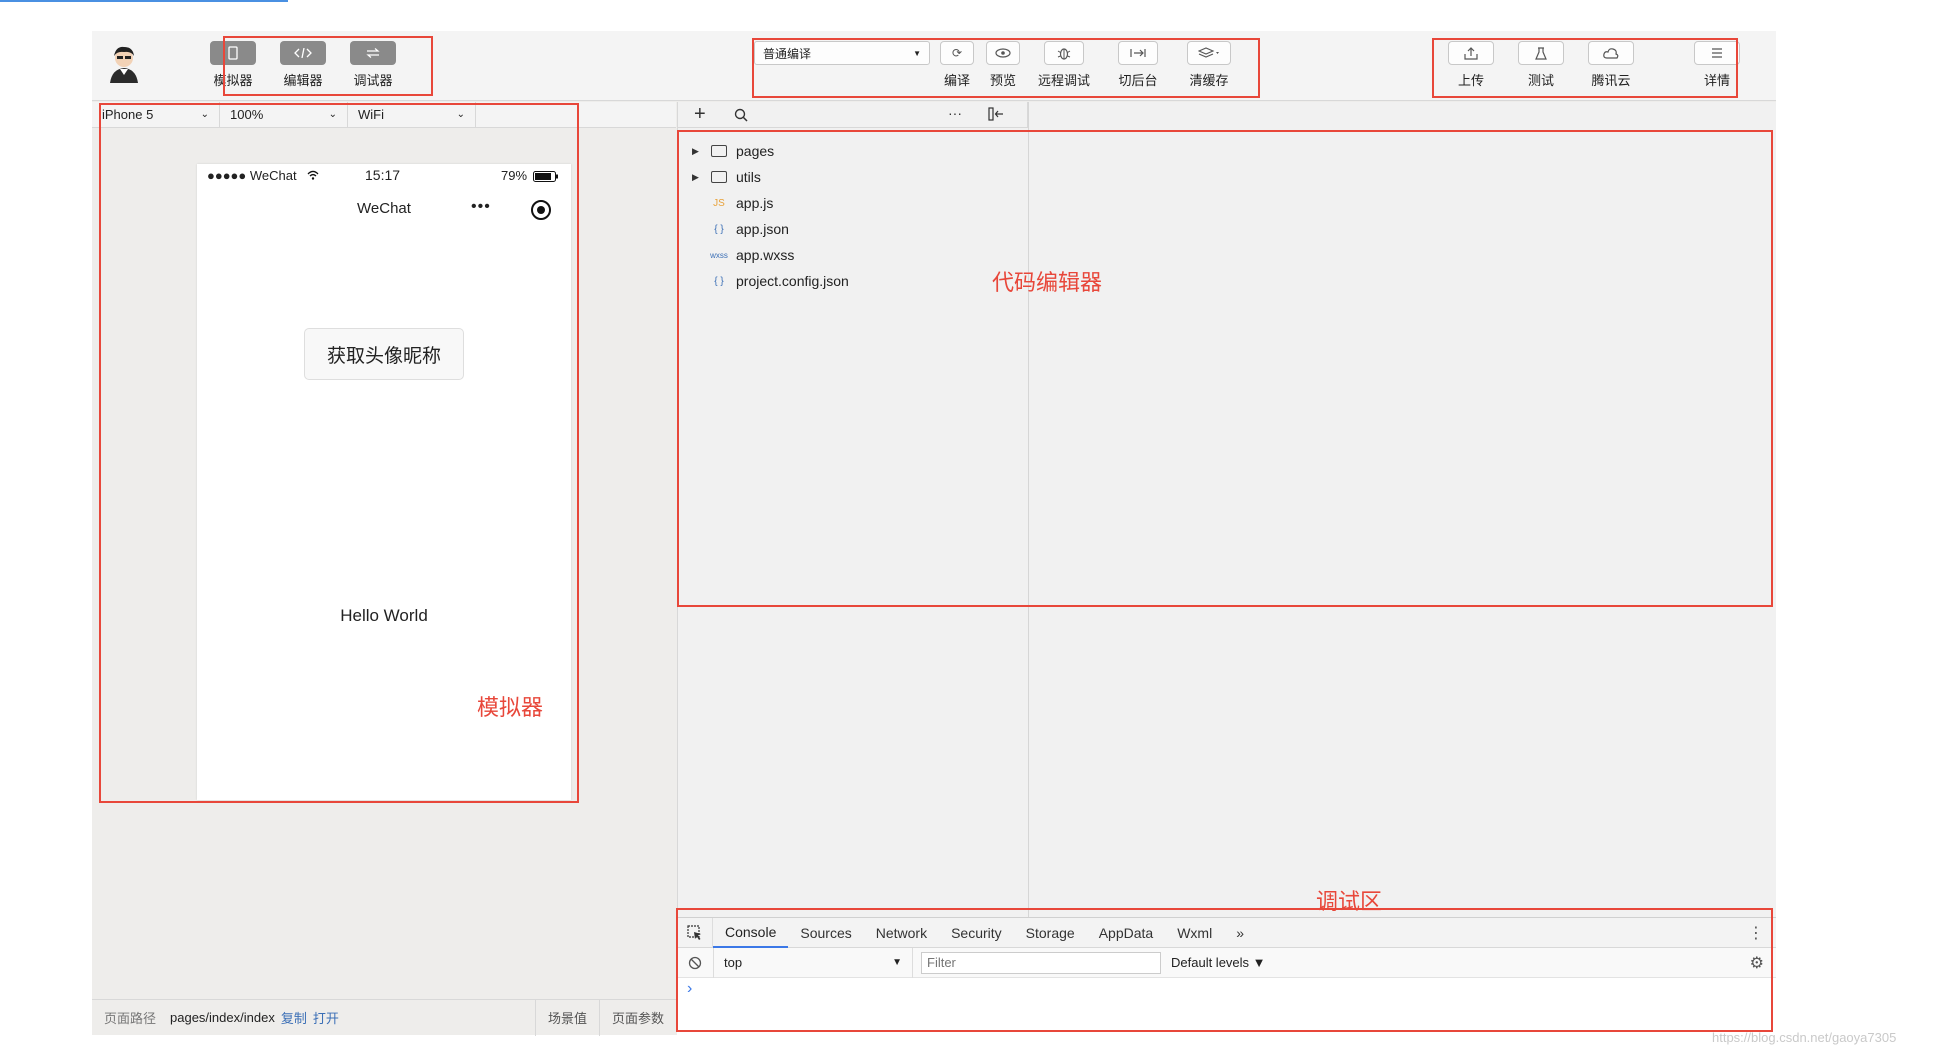 The width and height of the screenshot is (1938, 1054). Describe the element at coordinates (546, 177) in the screenshot. I see `battery-icon` at that location.